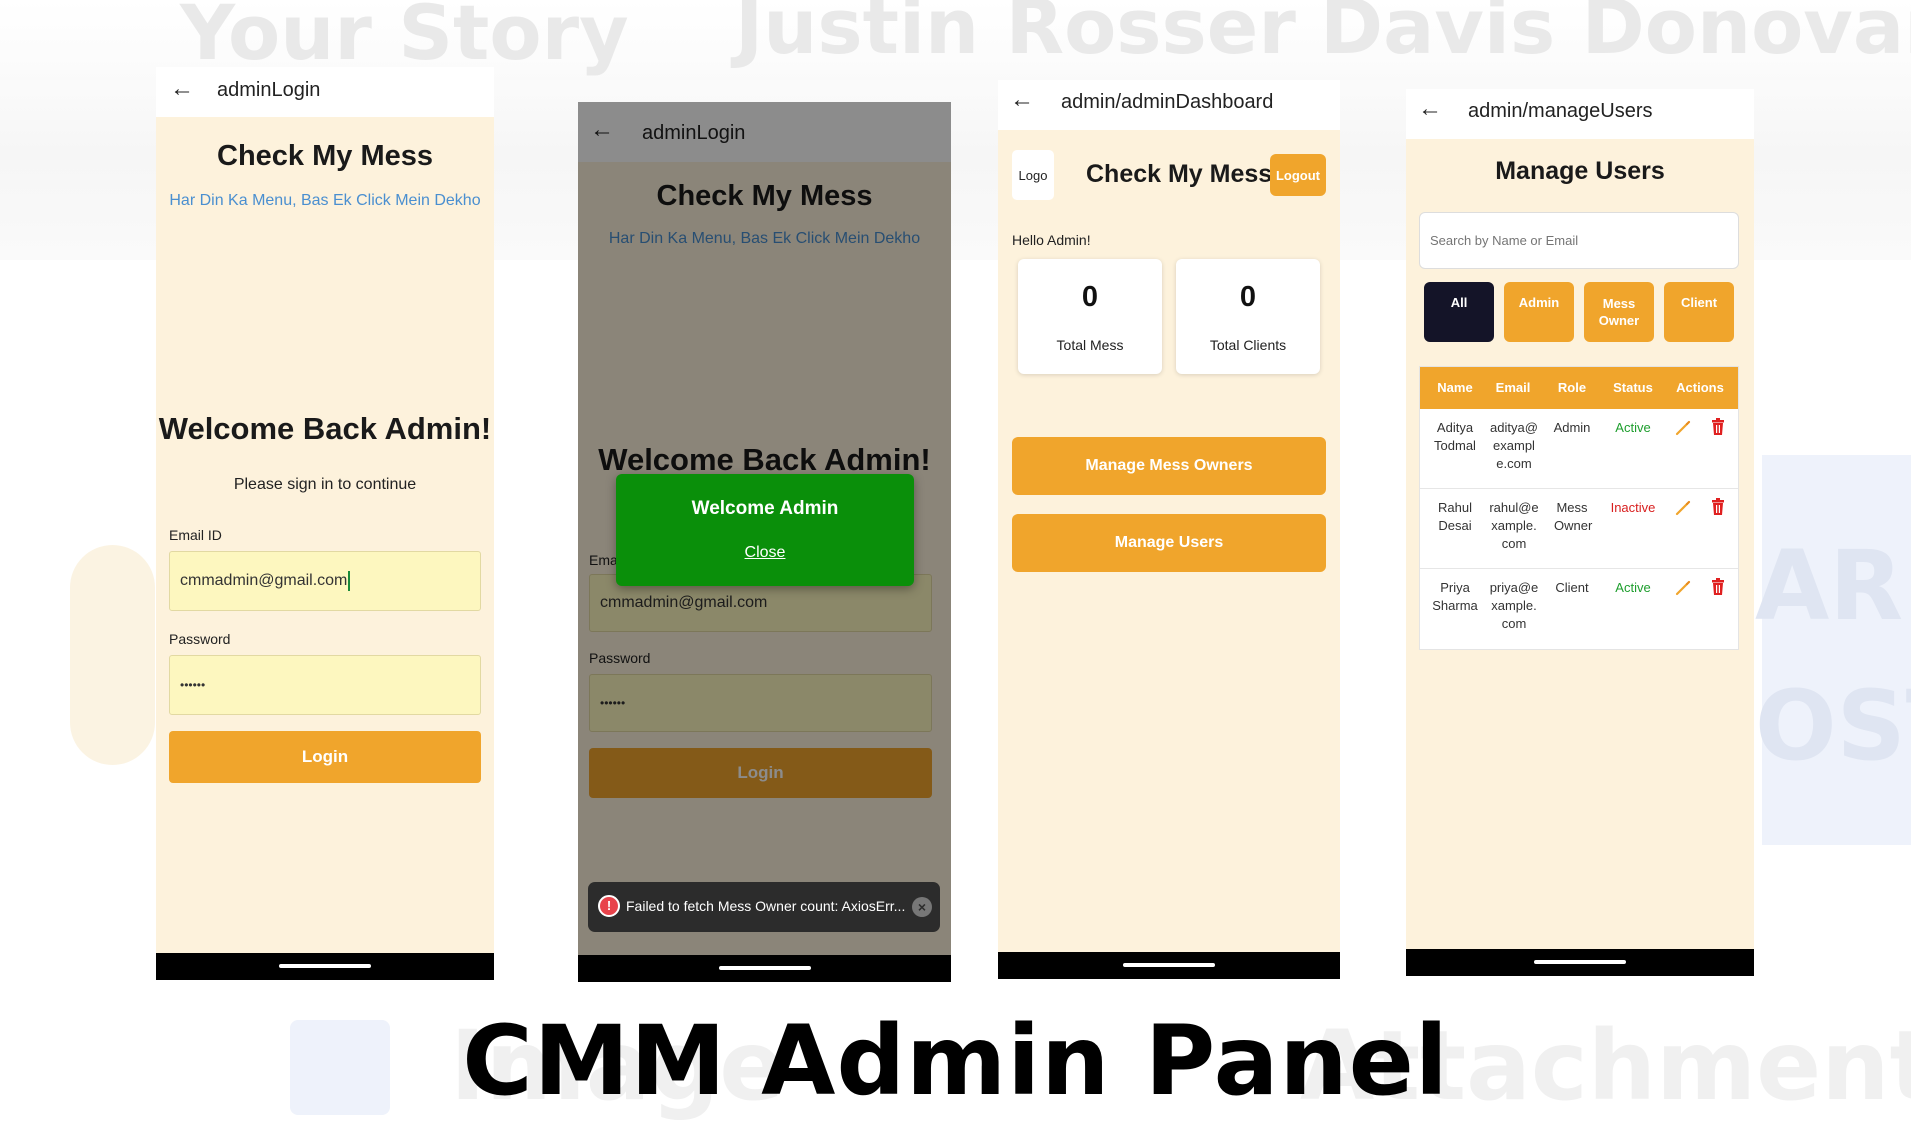  Describe the element at coordinates (1167, 102) in the screenshot. I see `route-title: admin/adminDashboard` at that location.